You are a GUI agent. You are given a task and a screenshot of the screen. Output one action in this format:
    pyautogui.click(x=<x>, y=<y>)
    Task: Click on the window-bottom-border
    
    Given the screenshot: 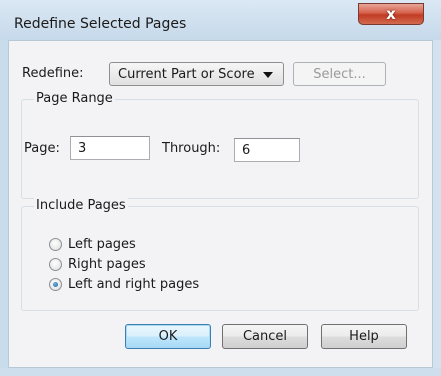 What is the action you would take?
    pyautogui.click(x=220, y=372)
    